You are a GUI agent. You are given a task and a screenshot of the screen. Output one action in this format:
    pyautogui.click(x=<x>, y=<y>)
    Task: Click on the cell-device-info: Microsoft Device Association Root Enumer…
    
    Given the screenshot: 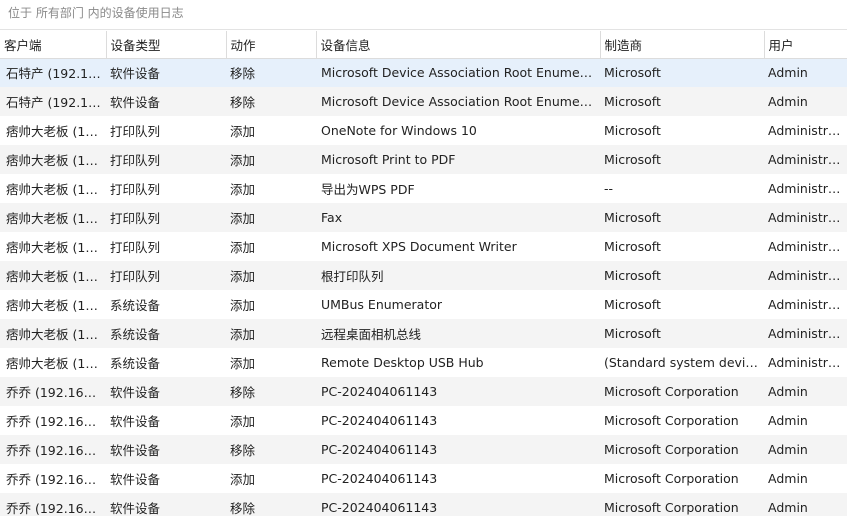 What is the action you would take?
    pyautogui.click(x=458, y=101)
    